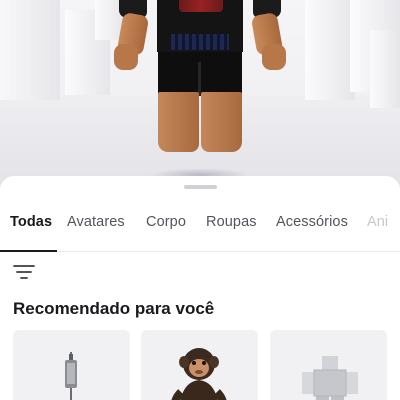 The image size is (400, 400). Describe the element at coordinates (114, 308) in the screenshot. I see `section-title: Recomendado para você` at that location.